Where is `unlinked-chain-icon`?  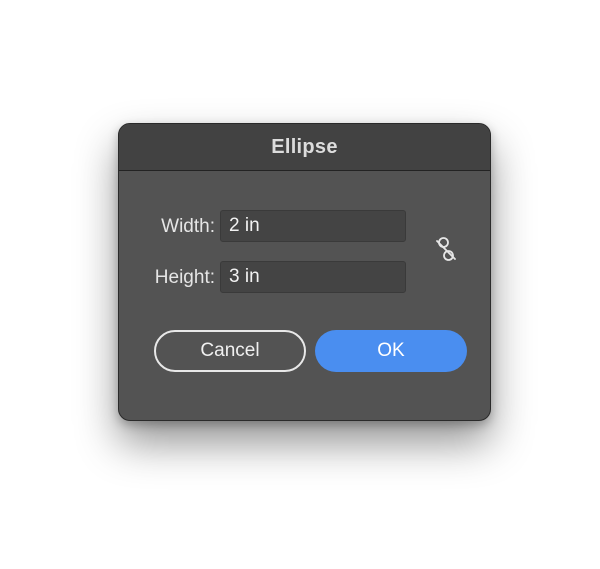 unlinked-chain-icon is located at coordinates (446, 249).